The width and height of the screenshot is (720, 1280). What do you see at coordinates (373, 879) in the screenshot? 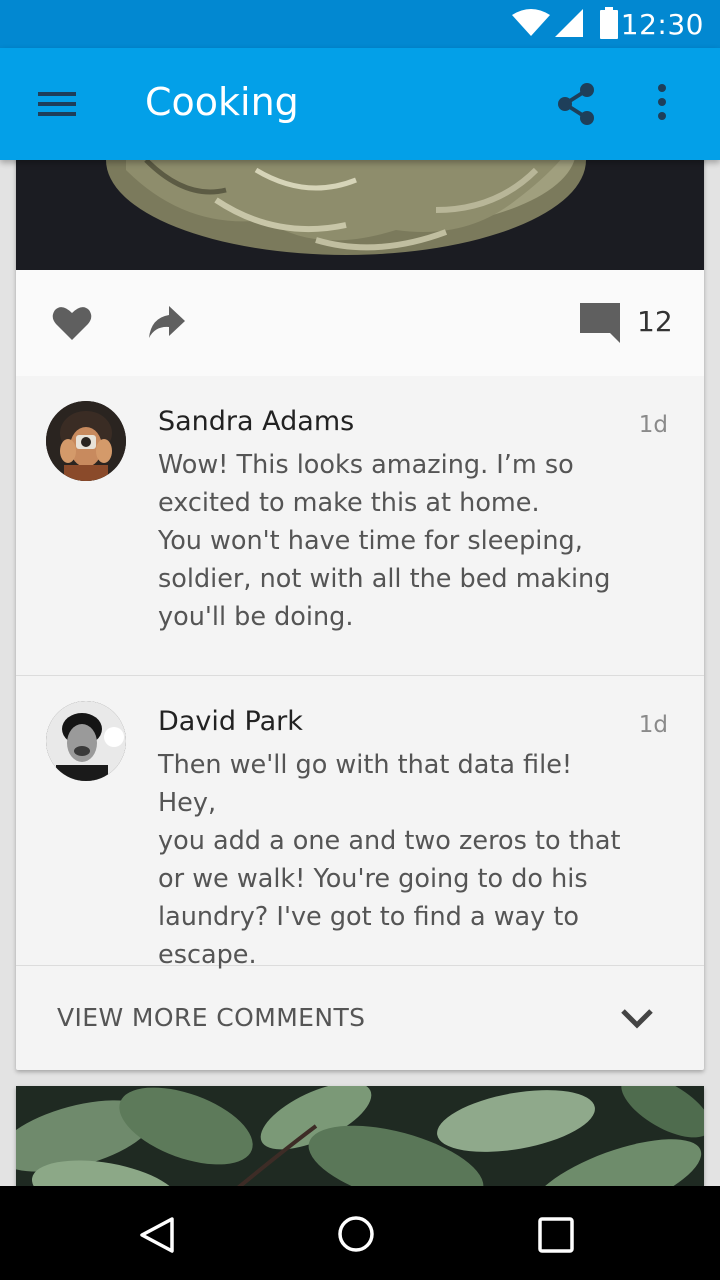
I see `comment-line: or we walk! You're going to do his` at bounding box center [373, 879].